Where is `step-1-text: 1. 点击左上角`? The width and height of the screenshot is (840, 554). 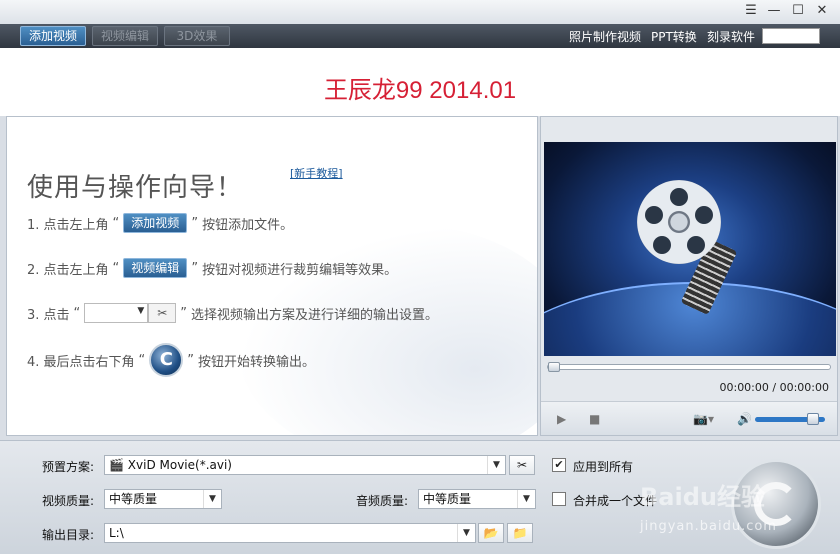 step-1-text: 1. 点击左上角 is located at coordinates (68, 225).